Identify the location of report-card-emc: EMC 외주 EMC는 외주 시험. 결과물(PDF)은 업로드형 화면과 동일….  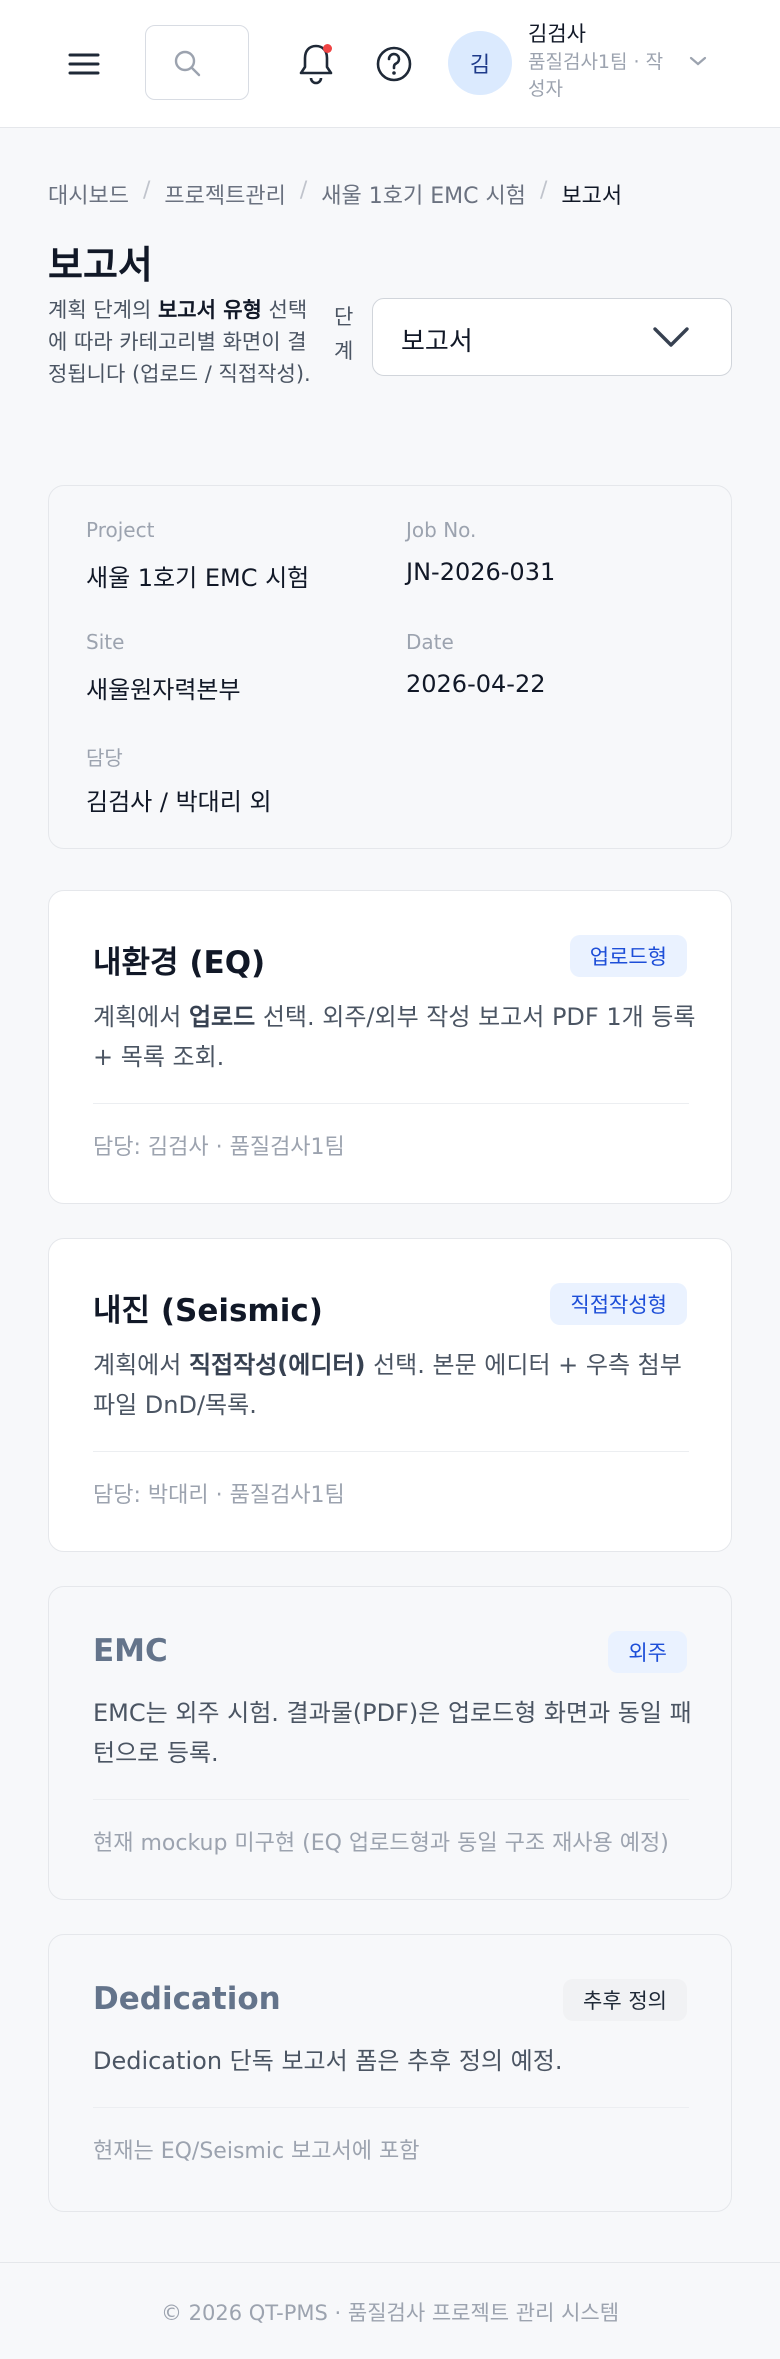
(390, 1743).